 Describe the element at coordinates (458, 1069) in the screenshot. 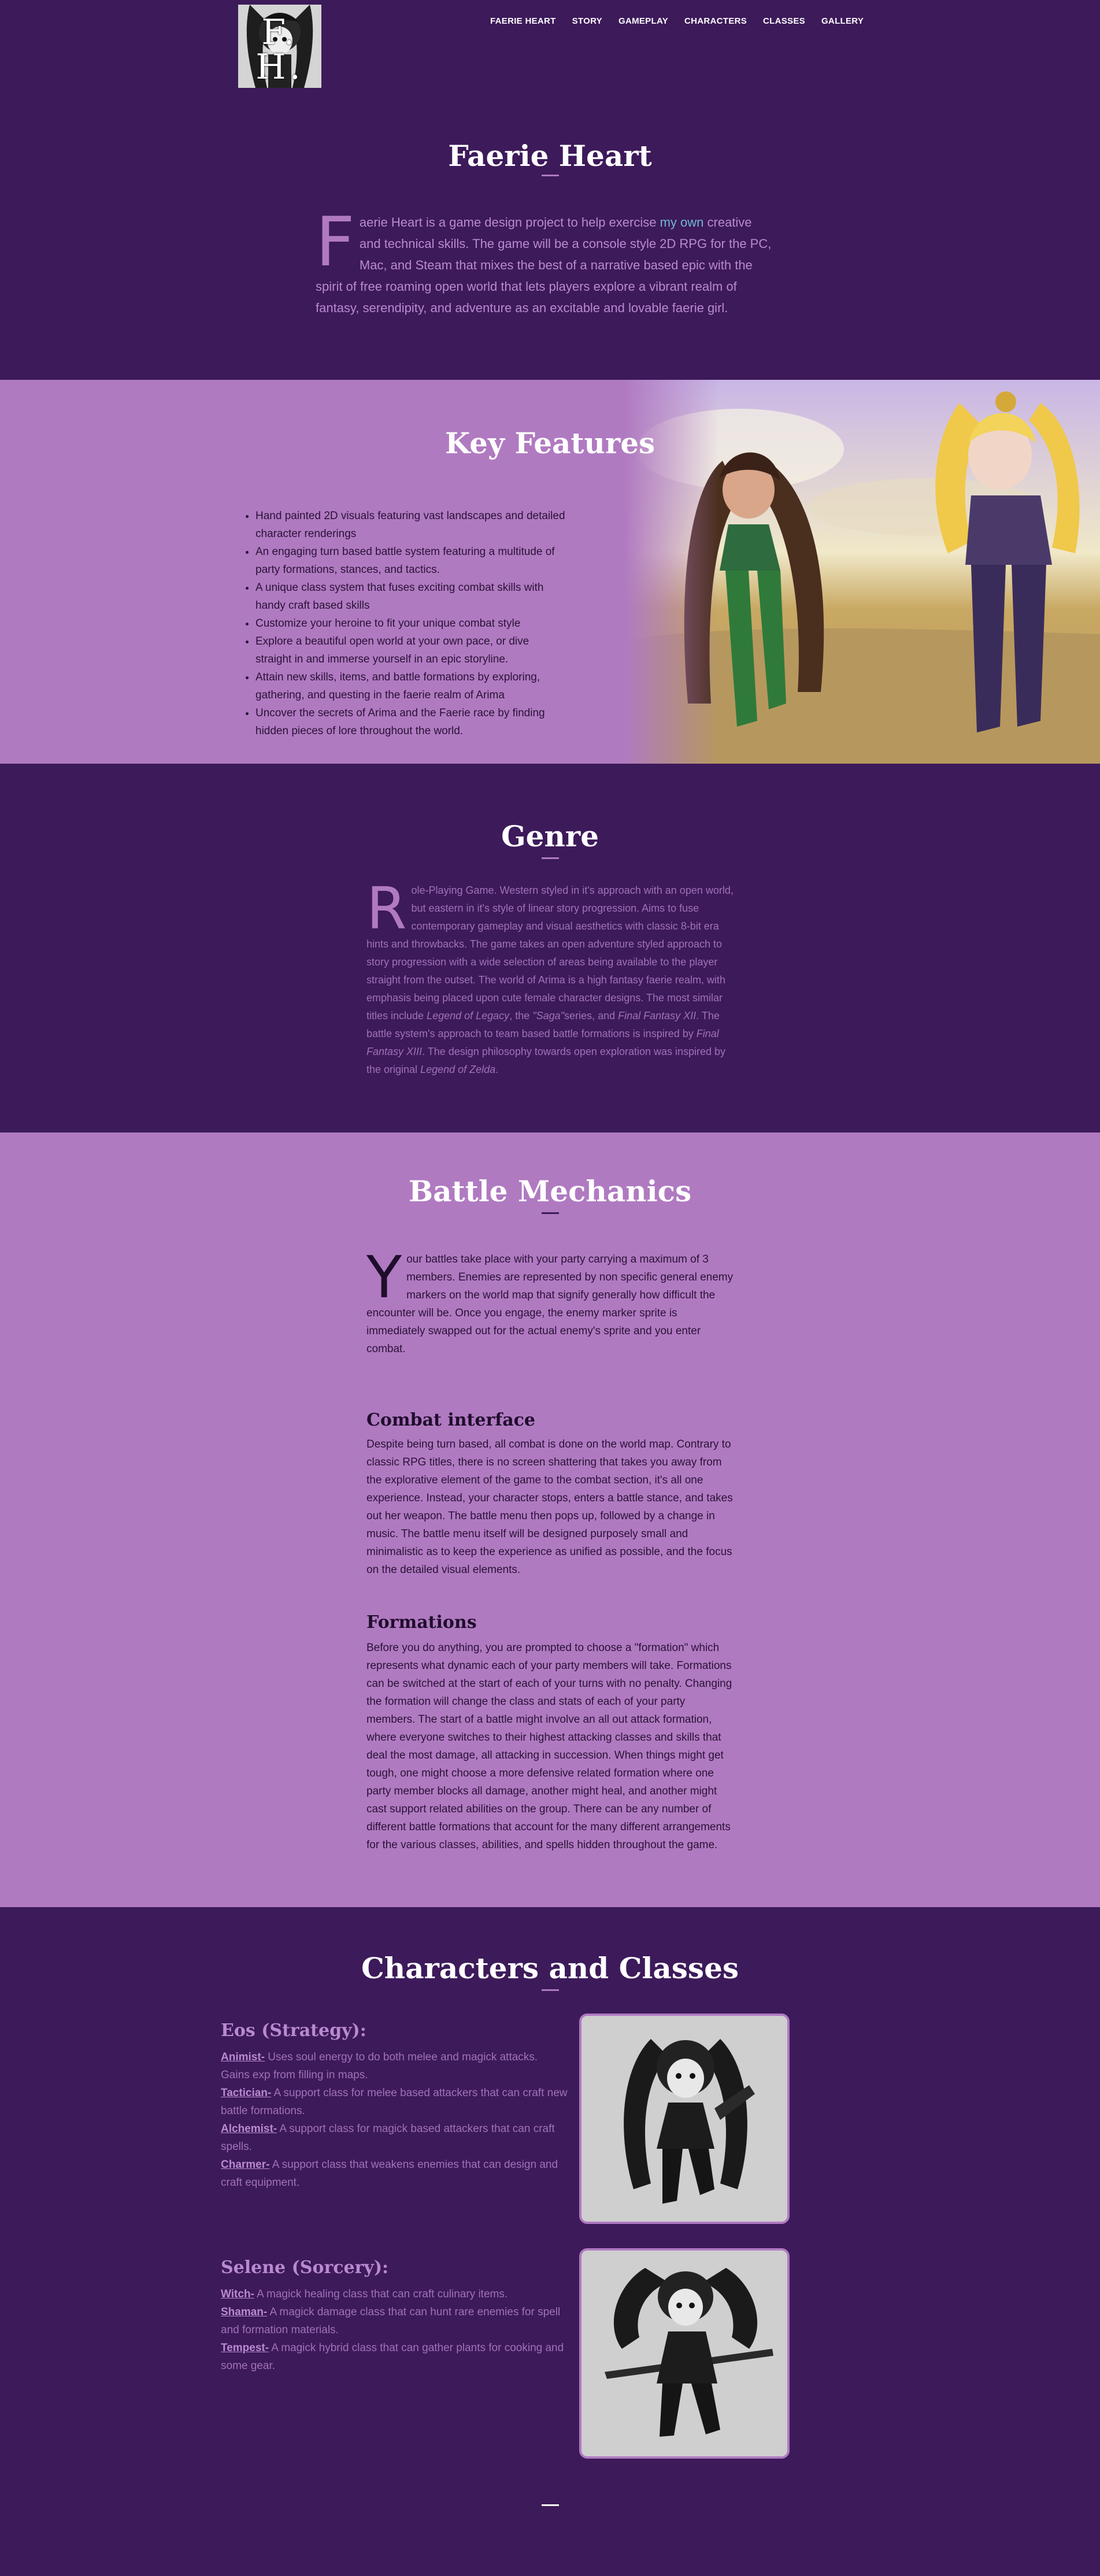

I see `genre-title-ref: Legend of Zelda` at that location.